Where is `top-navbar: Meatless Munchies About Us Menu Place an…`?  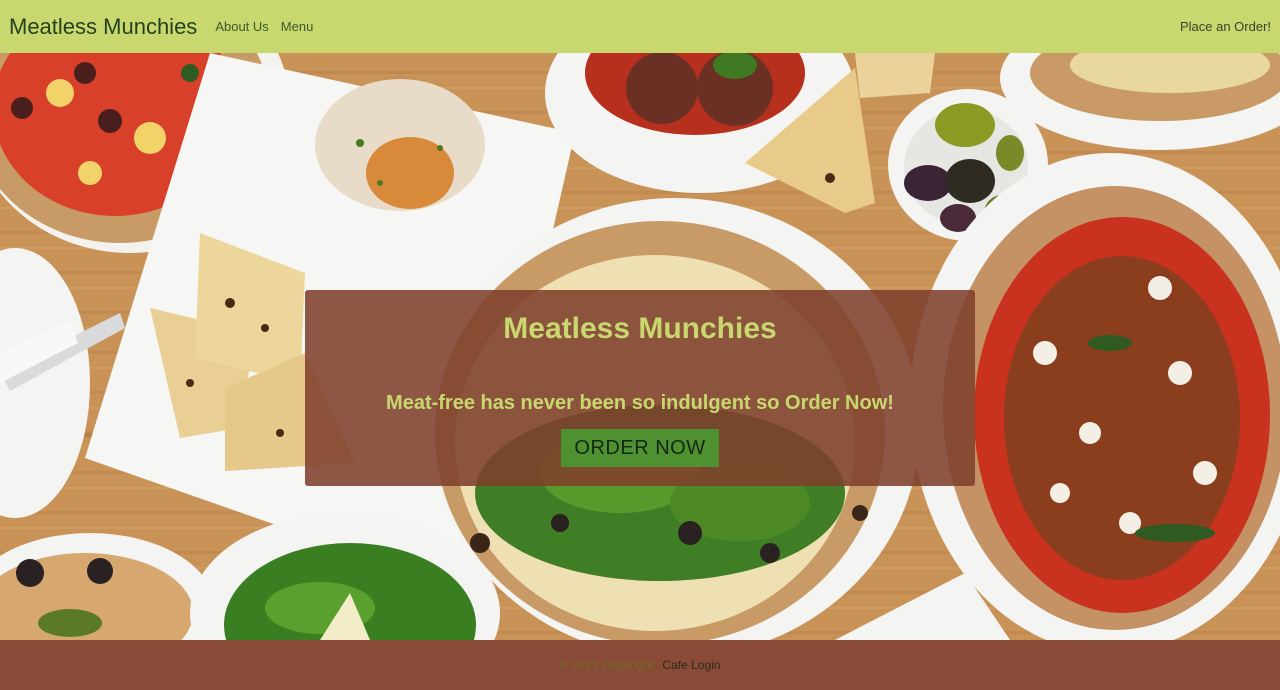
top-navbar: Meatless Munchies About Us Menu Place an… is located at coordinates (640, 26).